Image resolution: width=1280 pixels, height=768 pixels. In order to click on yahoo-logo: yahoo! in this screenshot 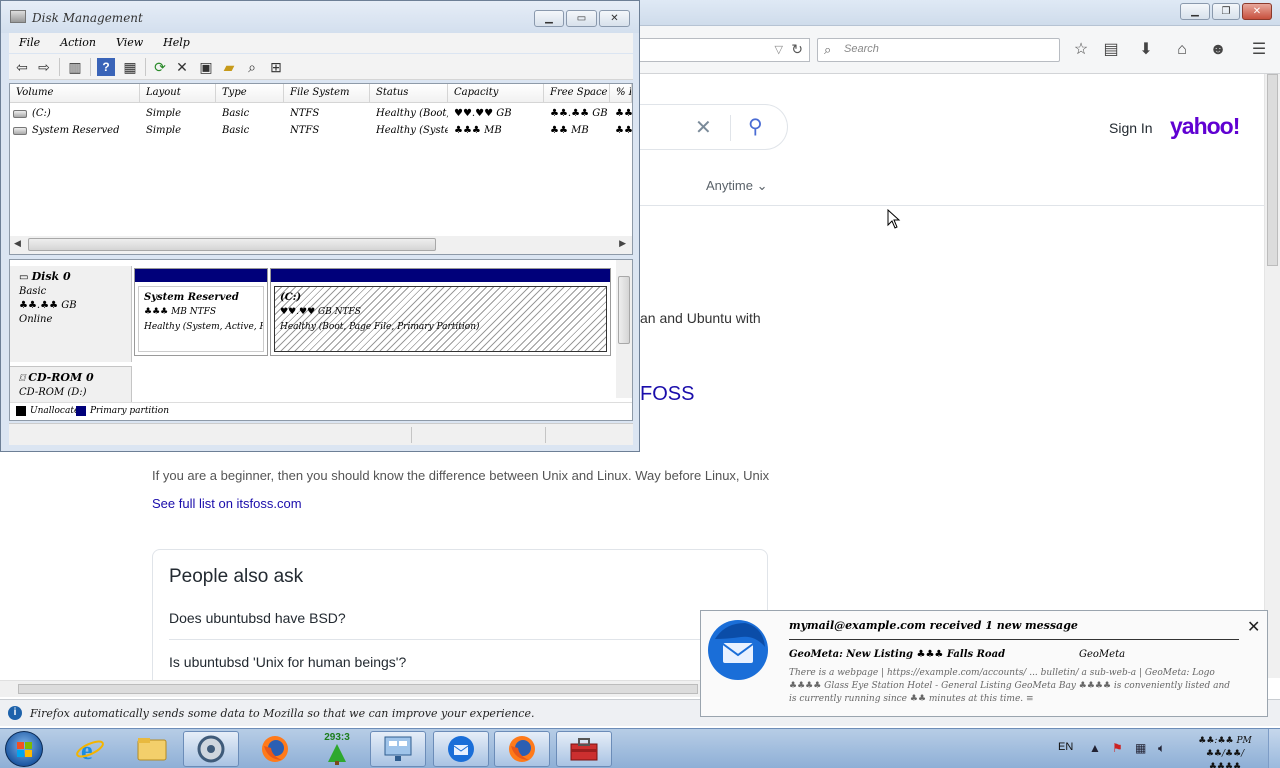, I will do `click(1205, 126)`.